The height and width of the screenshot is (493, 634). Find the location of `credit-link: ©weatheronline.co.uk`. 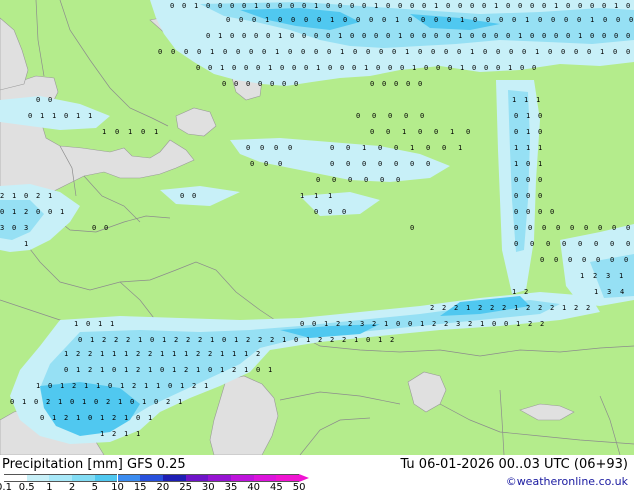

credit-link: ©weatheronline.co.uk is located at coordinates (567, 481).